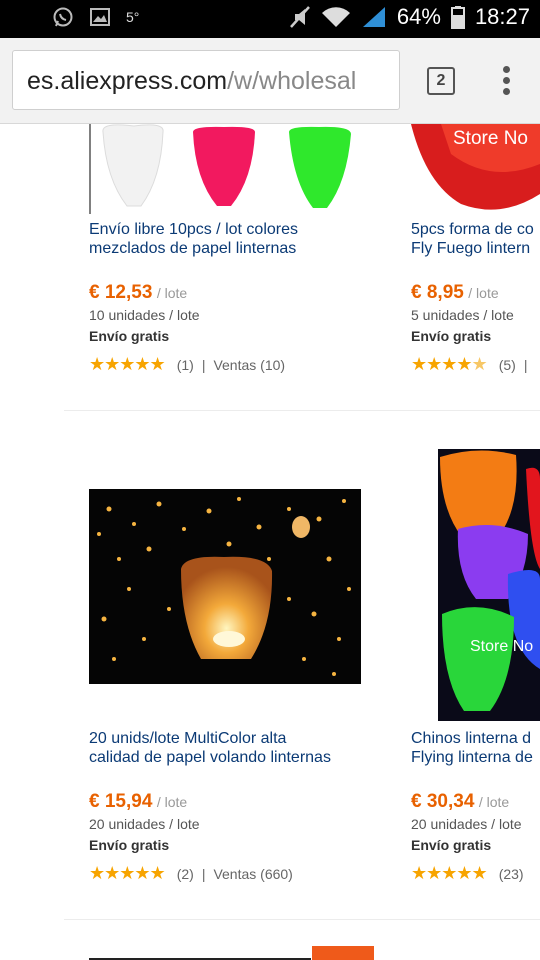 This screenshot has height=960, width=540. Describe the element at coordinates (462, 315) in the screenshot. I see `product-lot: 5 unidades / lote` at that location.